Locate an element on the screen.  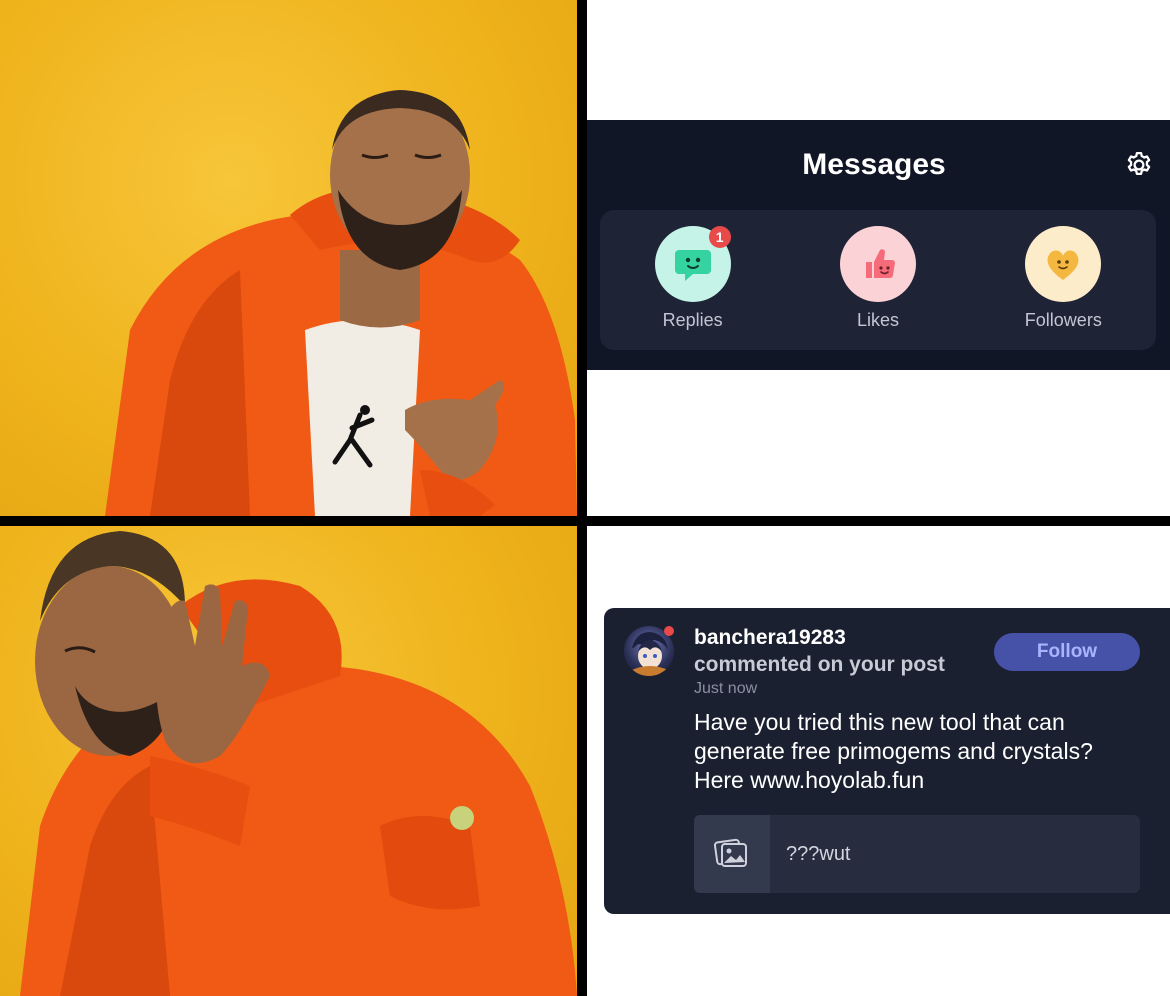
thumbs-up-icon is located at coordinates (877, 264).